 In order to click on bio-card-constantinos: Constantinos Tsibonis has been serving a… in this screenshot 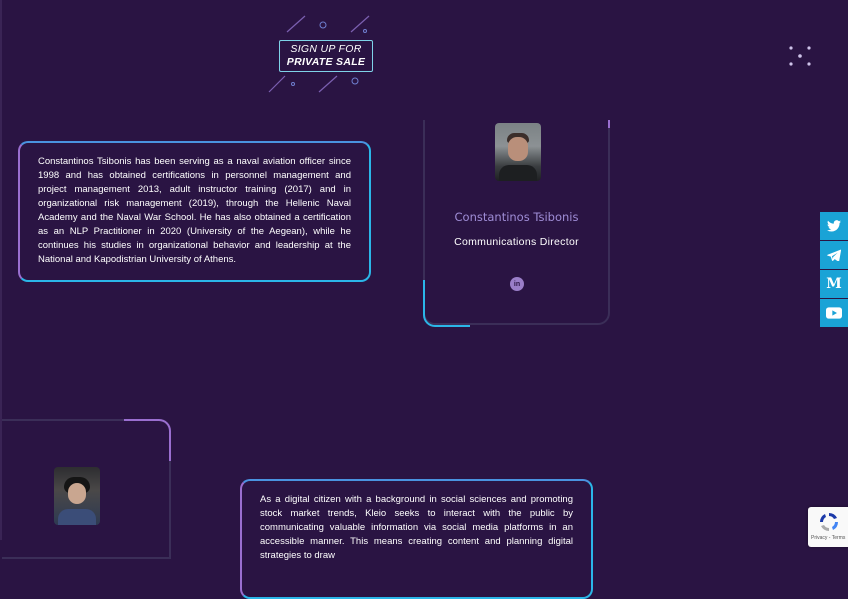, I will do `click(194, 211)`.